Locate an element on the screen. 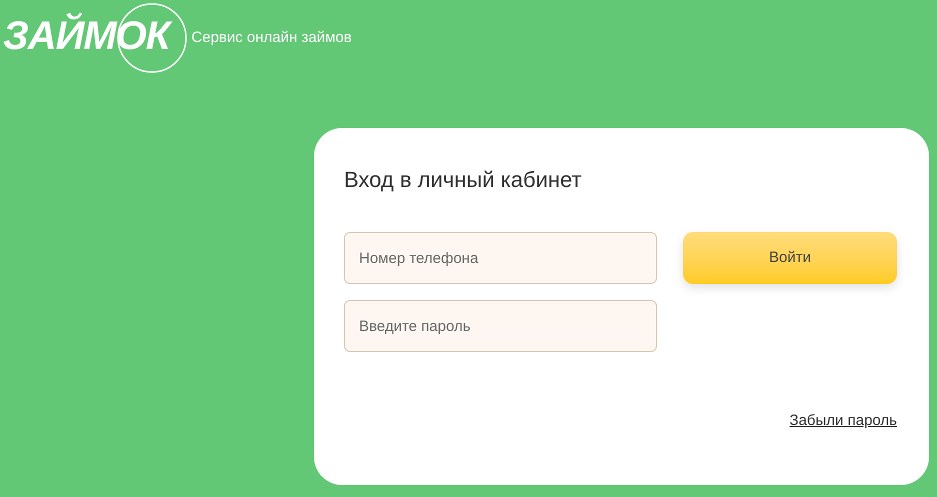 This screenshot has width=937, height=497. forgot-password-link: Забыли пароль is located at coordinates (843, 421).